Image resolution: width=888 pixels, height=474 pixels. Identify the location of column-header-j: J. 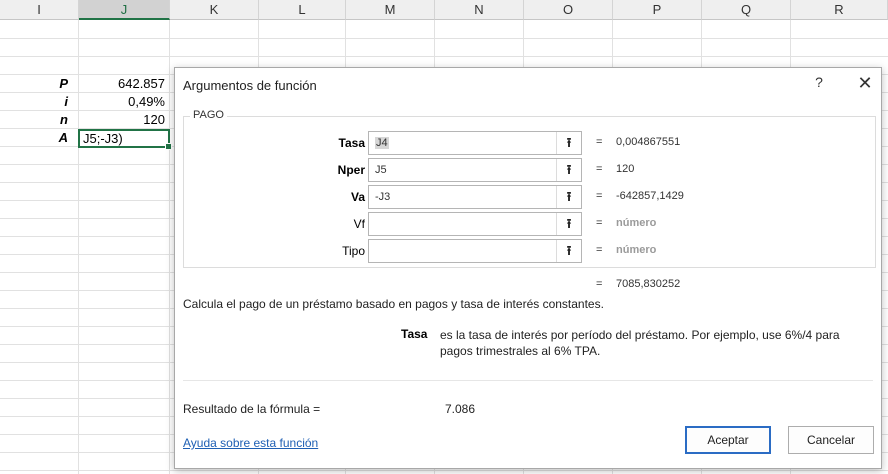
(124, 10).